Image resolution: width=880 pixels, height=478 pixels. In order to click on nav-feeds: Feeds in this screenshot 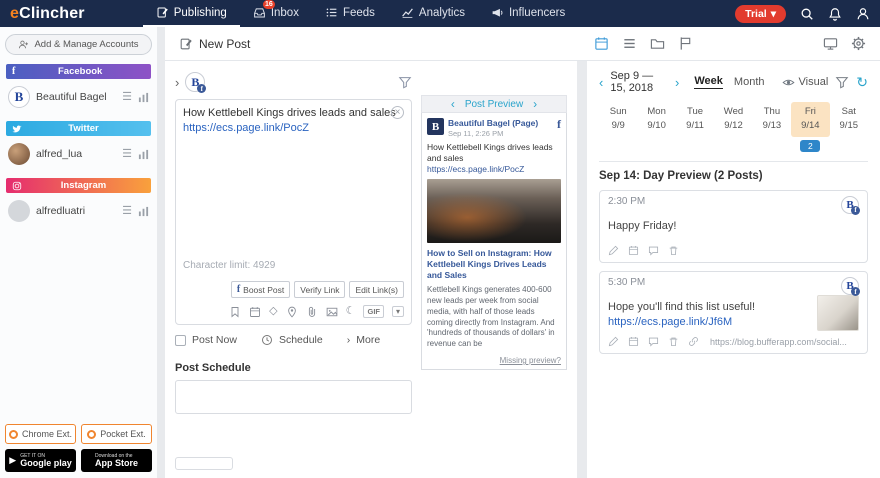, I will do `click(350, 13)`.